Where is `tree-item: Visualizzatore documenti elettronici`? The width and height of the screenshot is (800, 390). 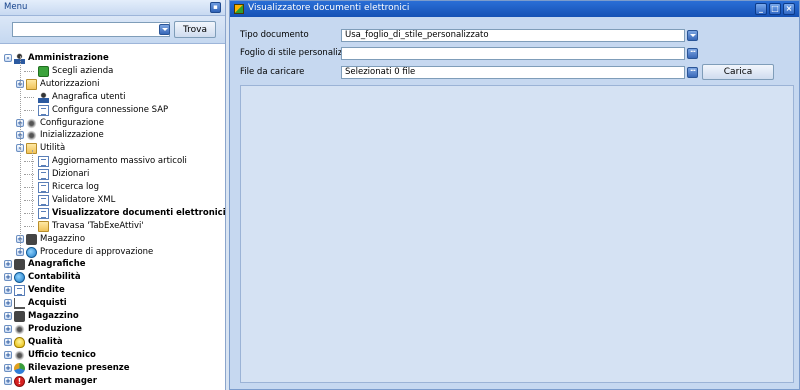
tree-item: Visualizzatore documenti elettronici is located at coordinates (113, 213).